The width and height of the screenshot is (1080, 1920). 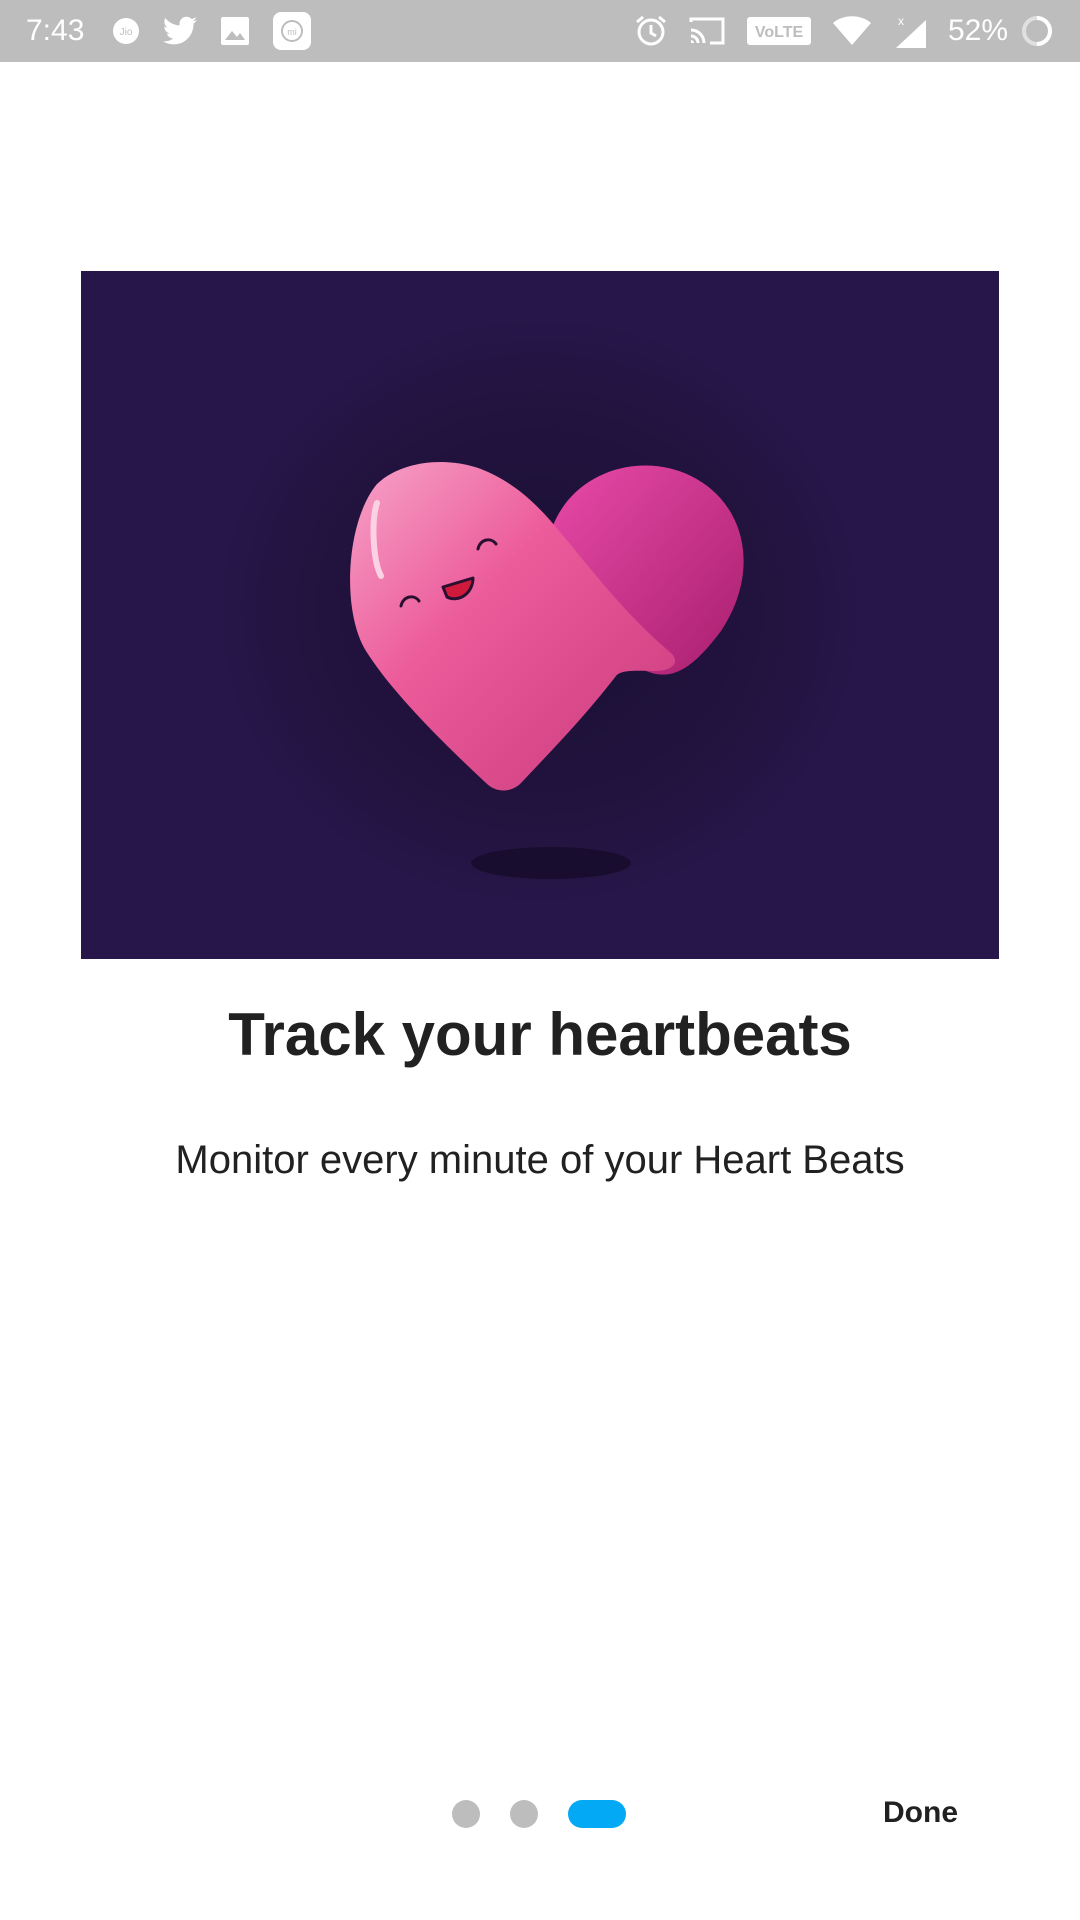 What do you see at coordinates (235, 31) in the screenshot?
I see `gallery-icon` at bounding box center [235, 31].